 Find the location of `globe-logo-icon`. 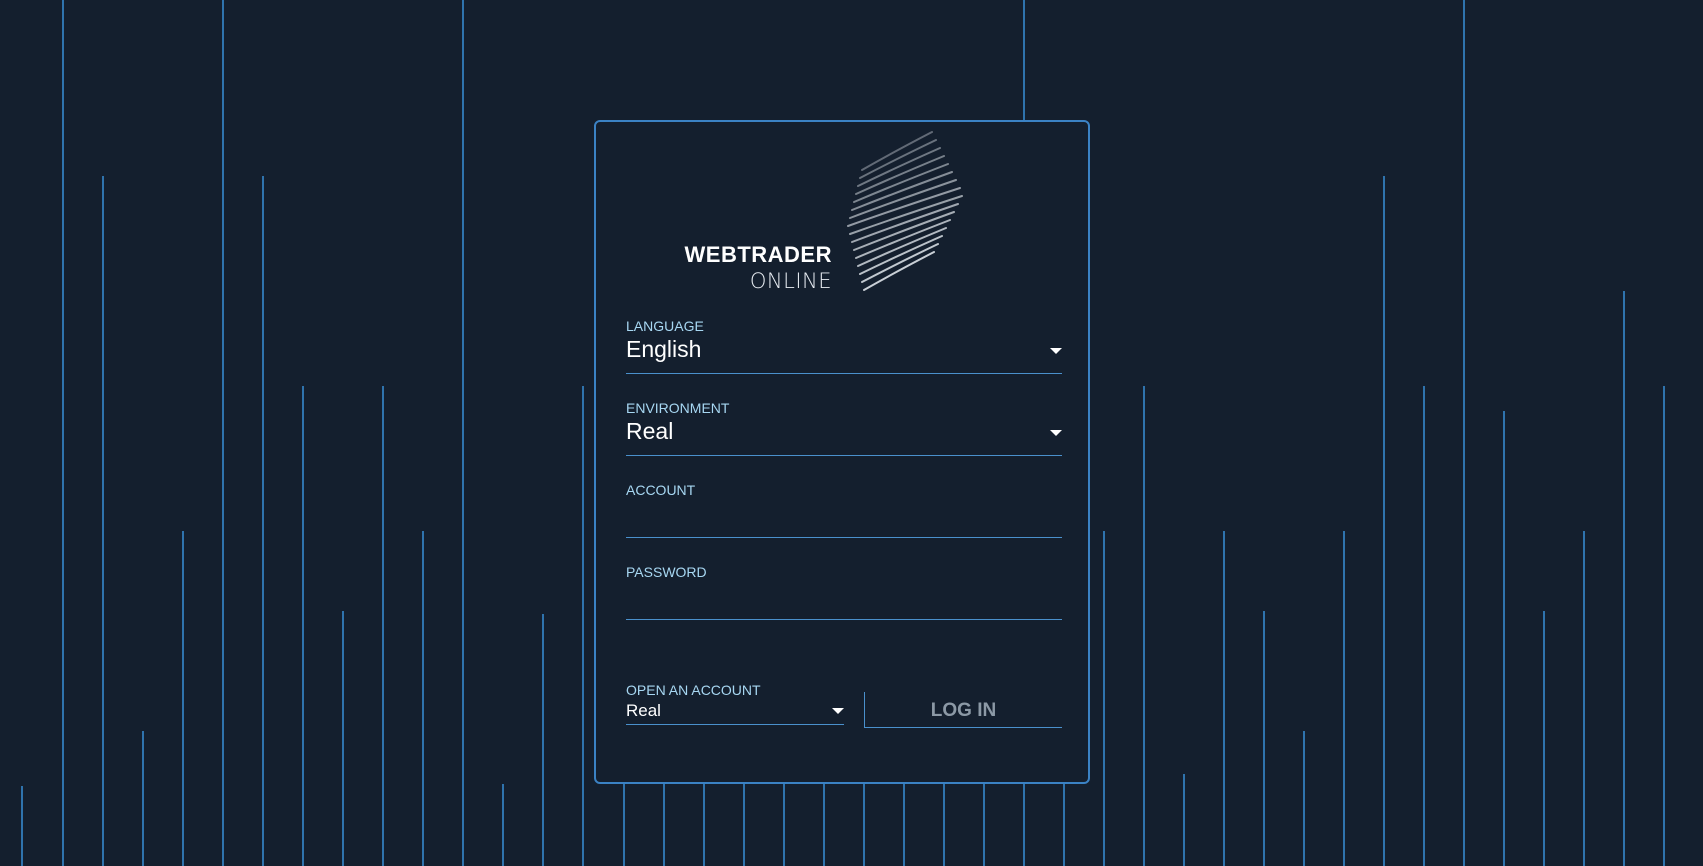

globe-logo-icon is located at coordinates (905, 211).